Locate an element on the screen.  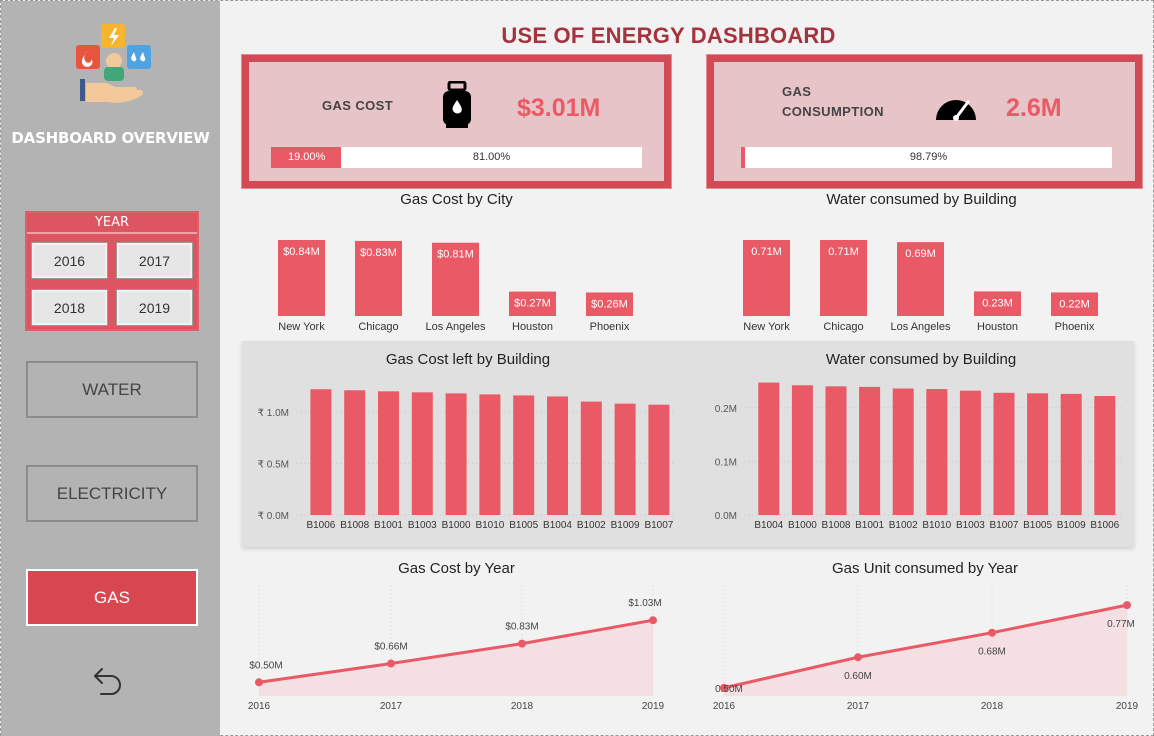
gas-cost-label: GAS COST is located at coordinates (358, 105).